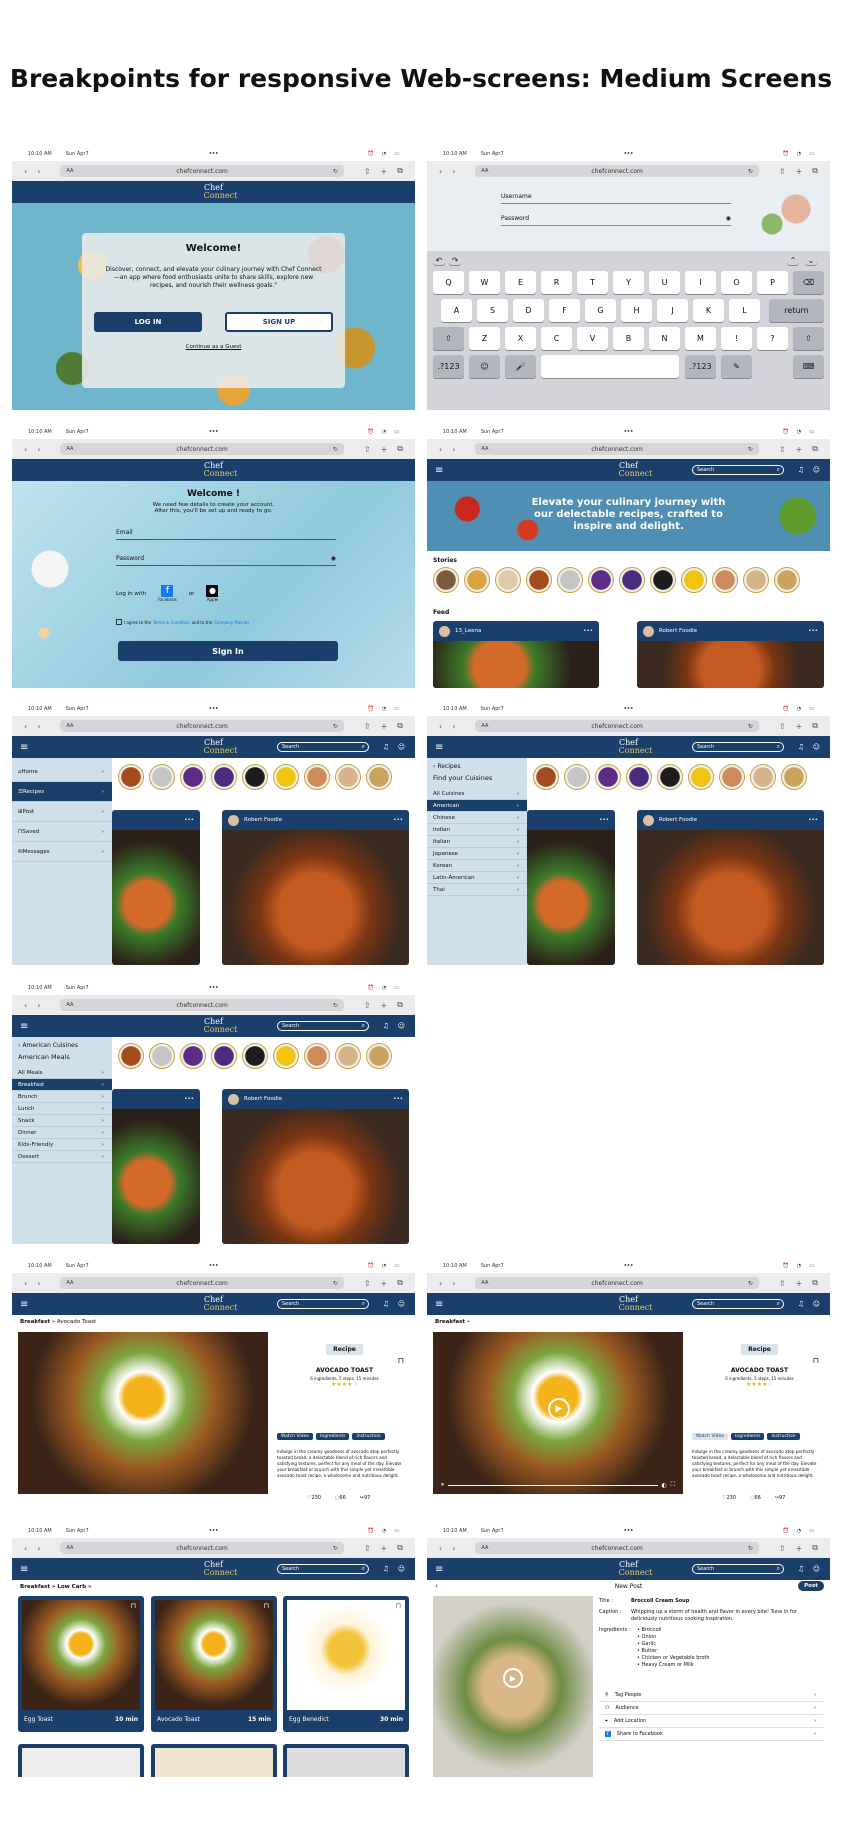 The height and width of the screenshot is (1841, 842). Describe the element at coordinates (76, 1322) in the screenshot. I see `breadcrumb-item: Avocado Toast` at that location.